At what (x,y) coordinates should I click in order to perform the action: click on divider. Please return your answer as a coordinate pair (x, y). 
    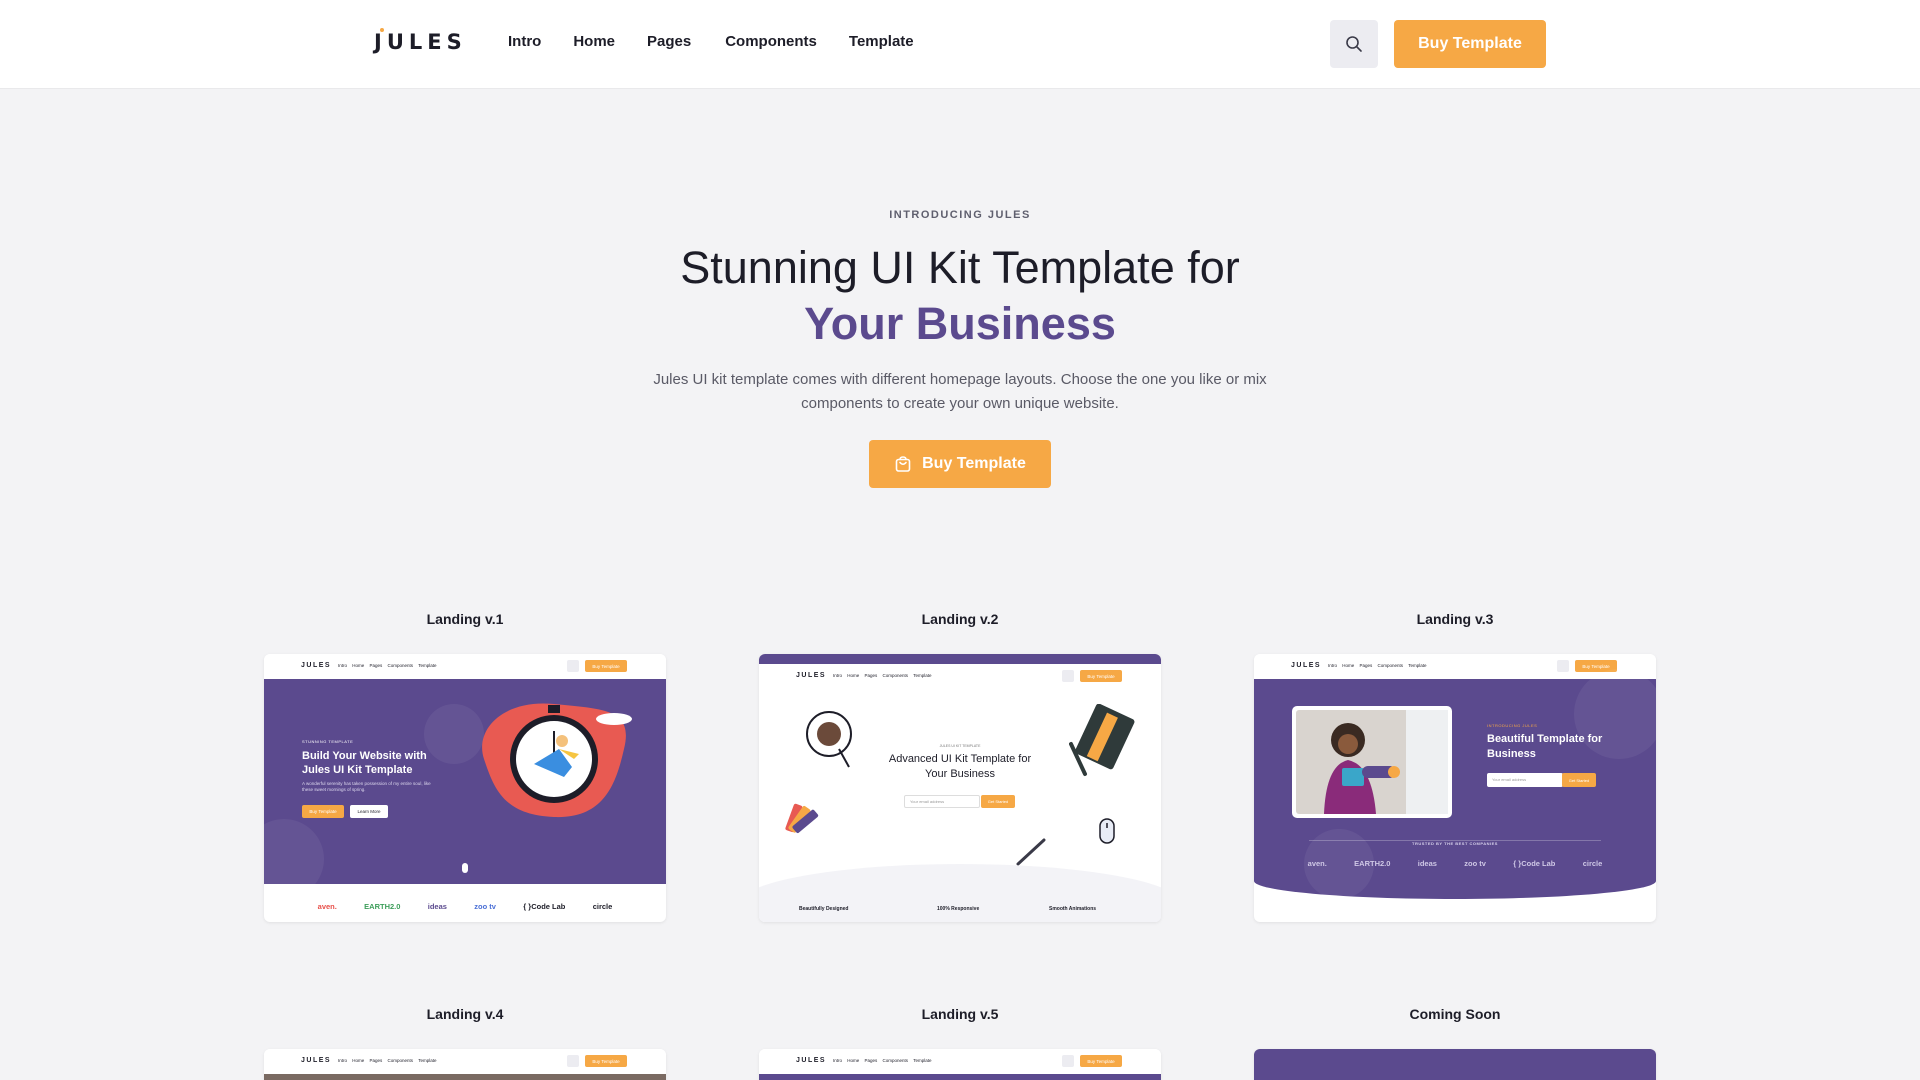
    Looking at the image, I should click on (1455, 840).